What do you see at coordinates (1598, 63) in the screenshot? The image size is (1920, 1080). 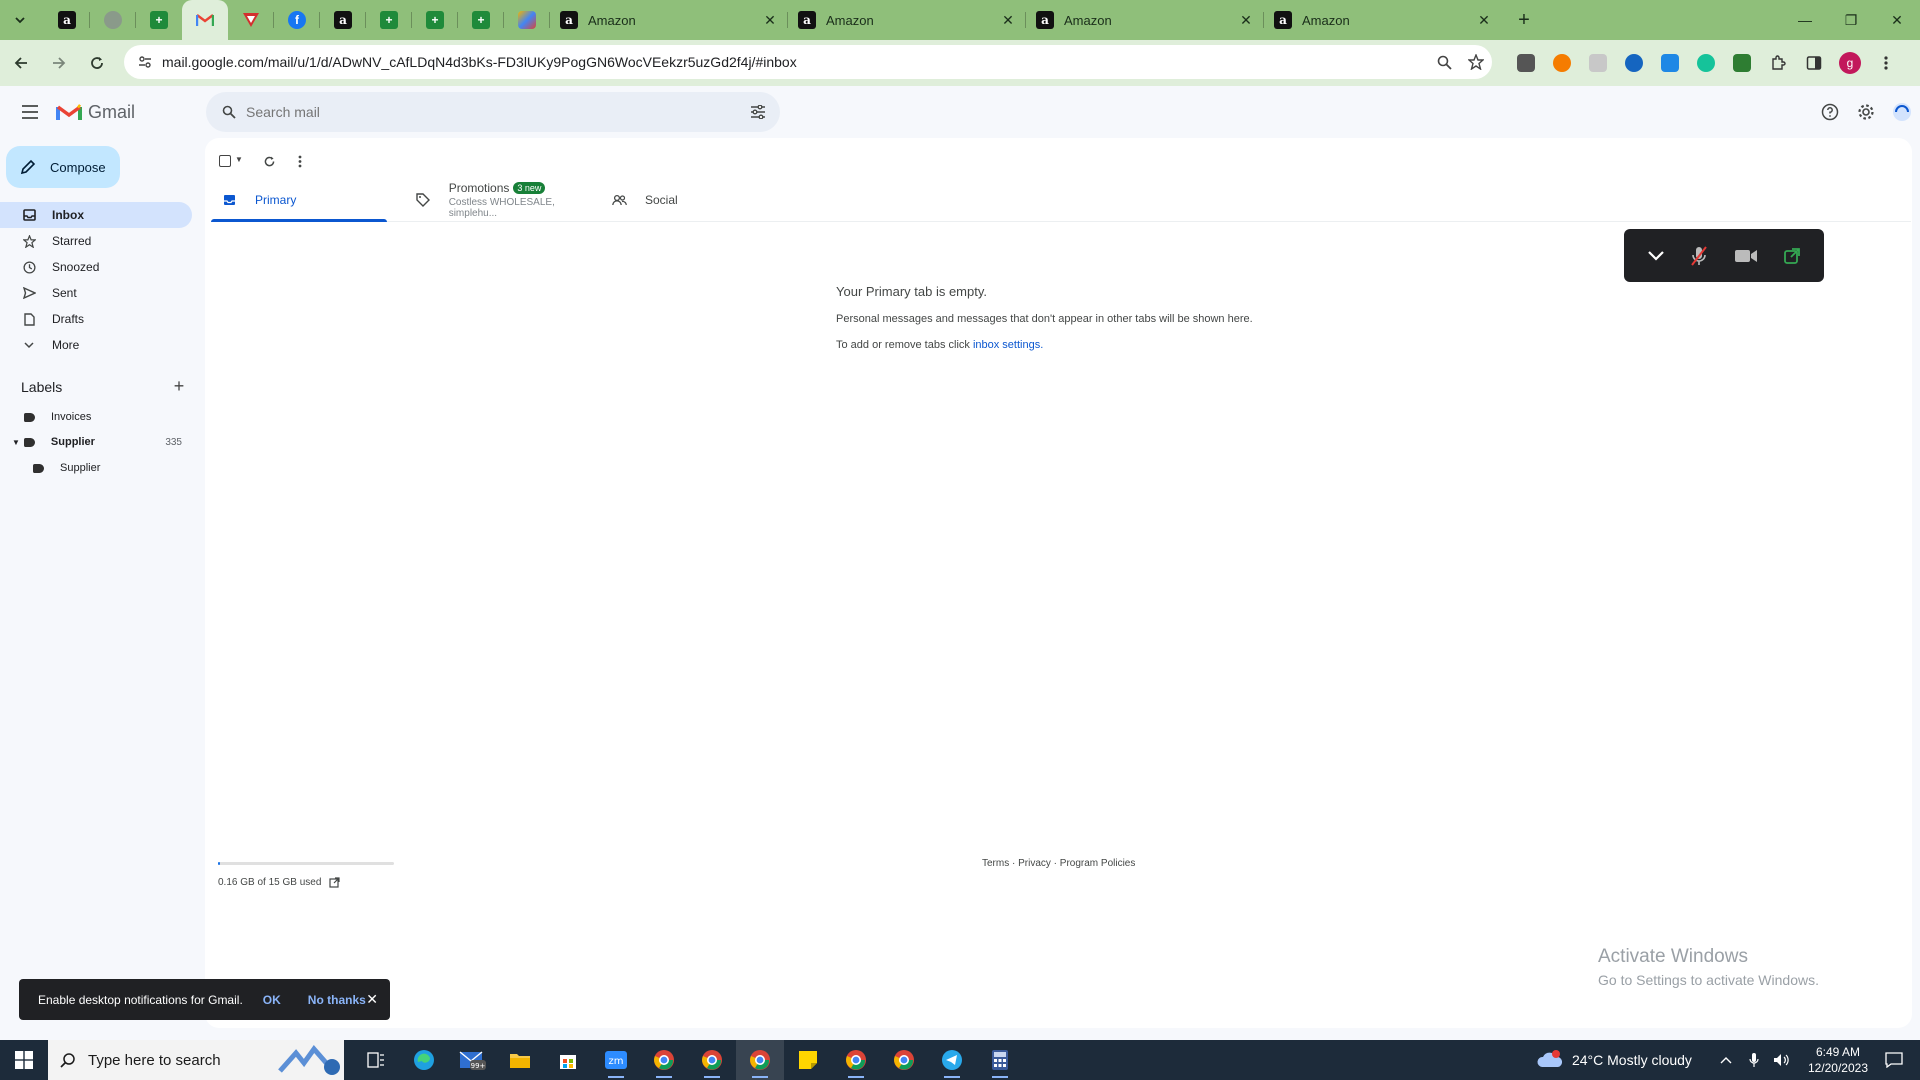 I see `extension-grid-icon` at bounding box center [1598, 63].